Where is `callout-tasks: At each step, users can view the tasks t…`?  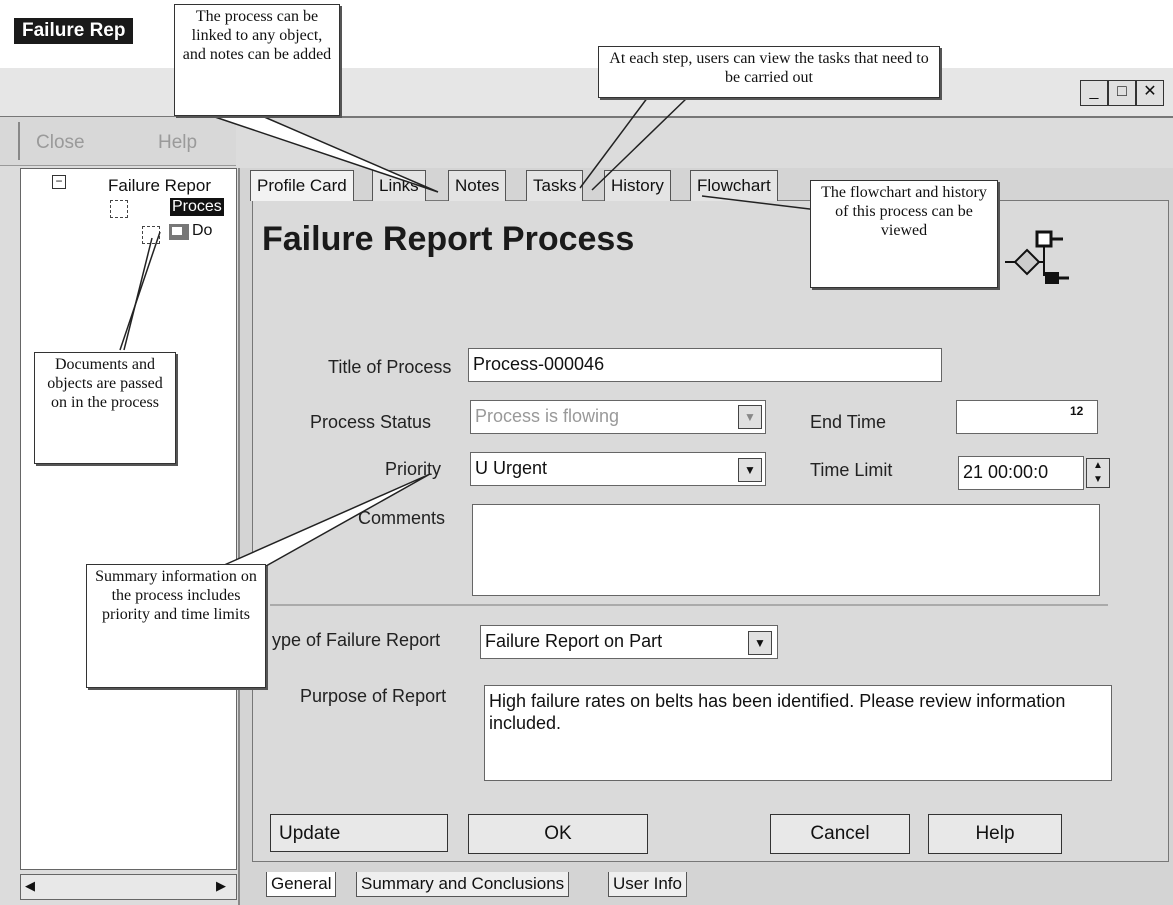 callout-tasks: At each step, users can view the tasks t… is located at coordinates (769, 72).